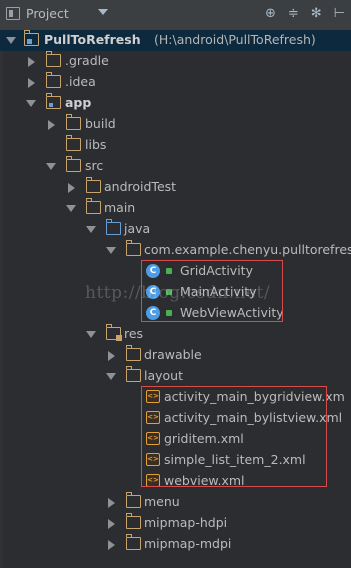 Image resolution: width=351 pixels, height=568 pixels. Describe the element at coordinates (175, 15) in the screenshot. I see `project-toolbar: Project ⊕ ≑ ✻ ⊢` at that location.